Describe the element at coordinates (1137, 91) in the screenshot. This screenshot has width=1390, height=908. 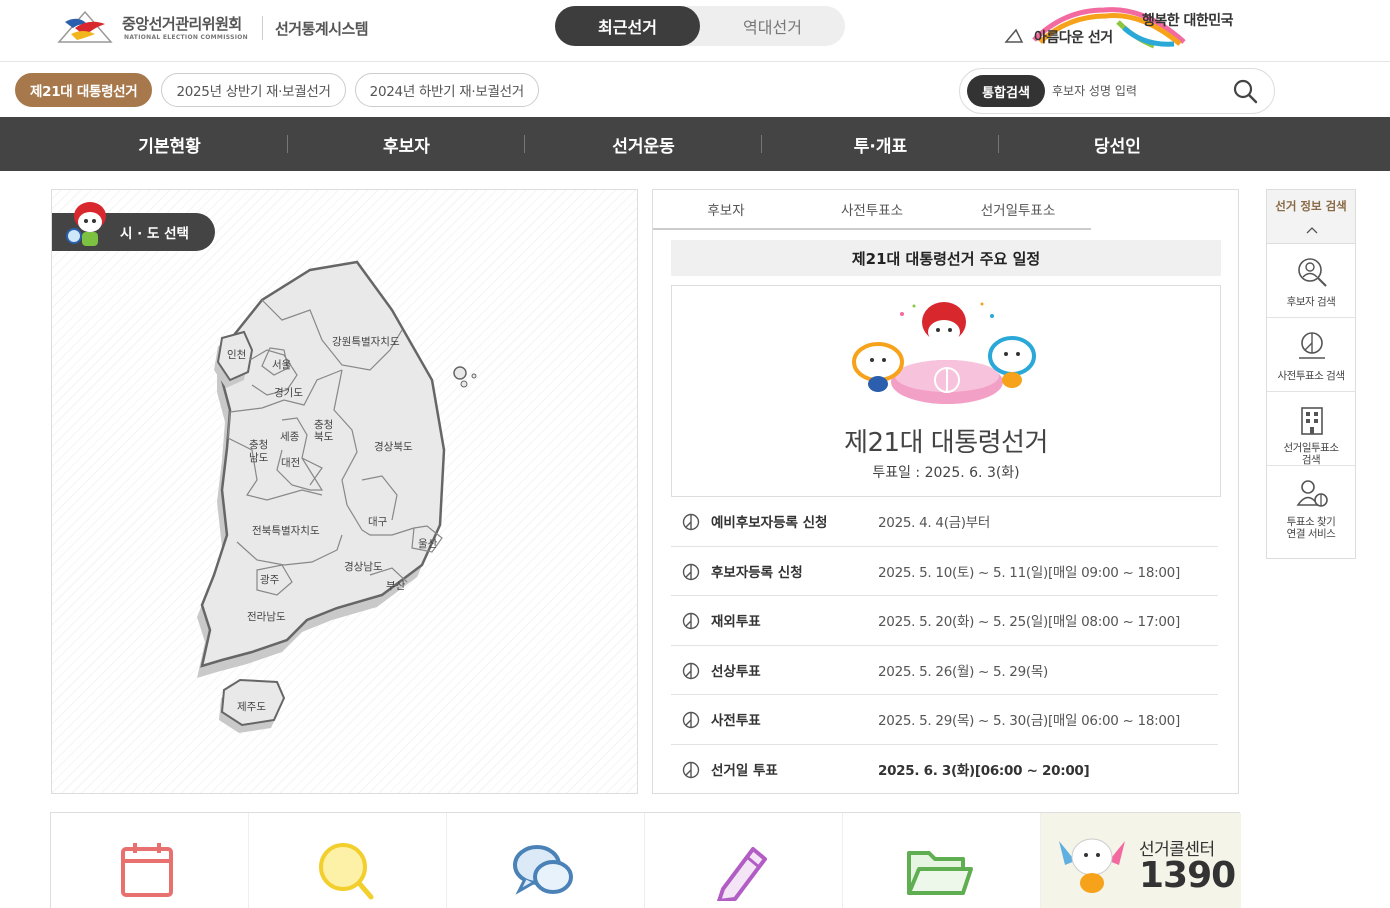
I see `candidate-name-input` at that location.